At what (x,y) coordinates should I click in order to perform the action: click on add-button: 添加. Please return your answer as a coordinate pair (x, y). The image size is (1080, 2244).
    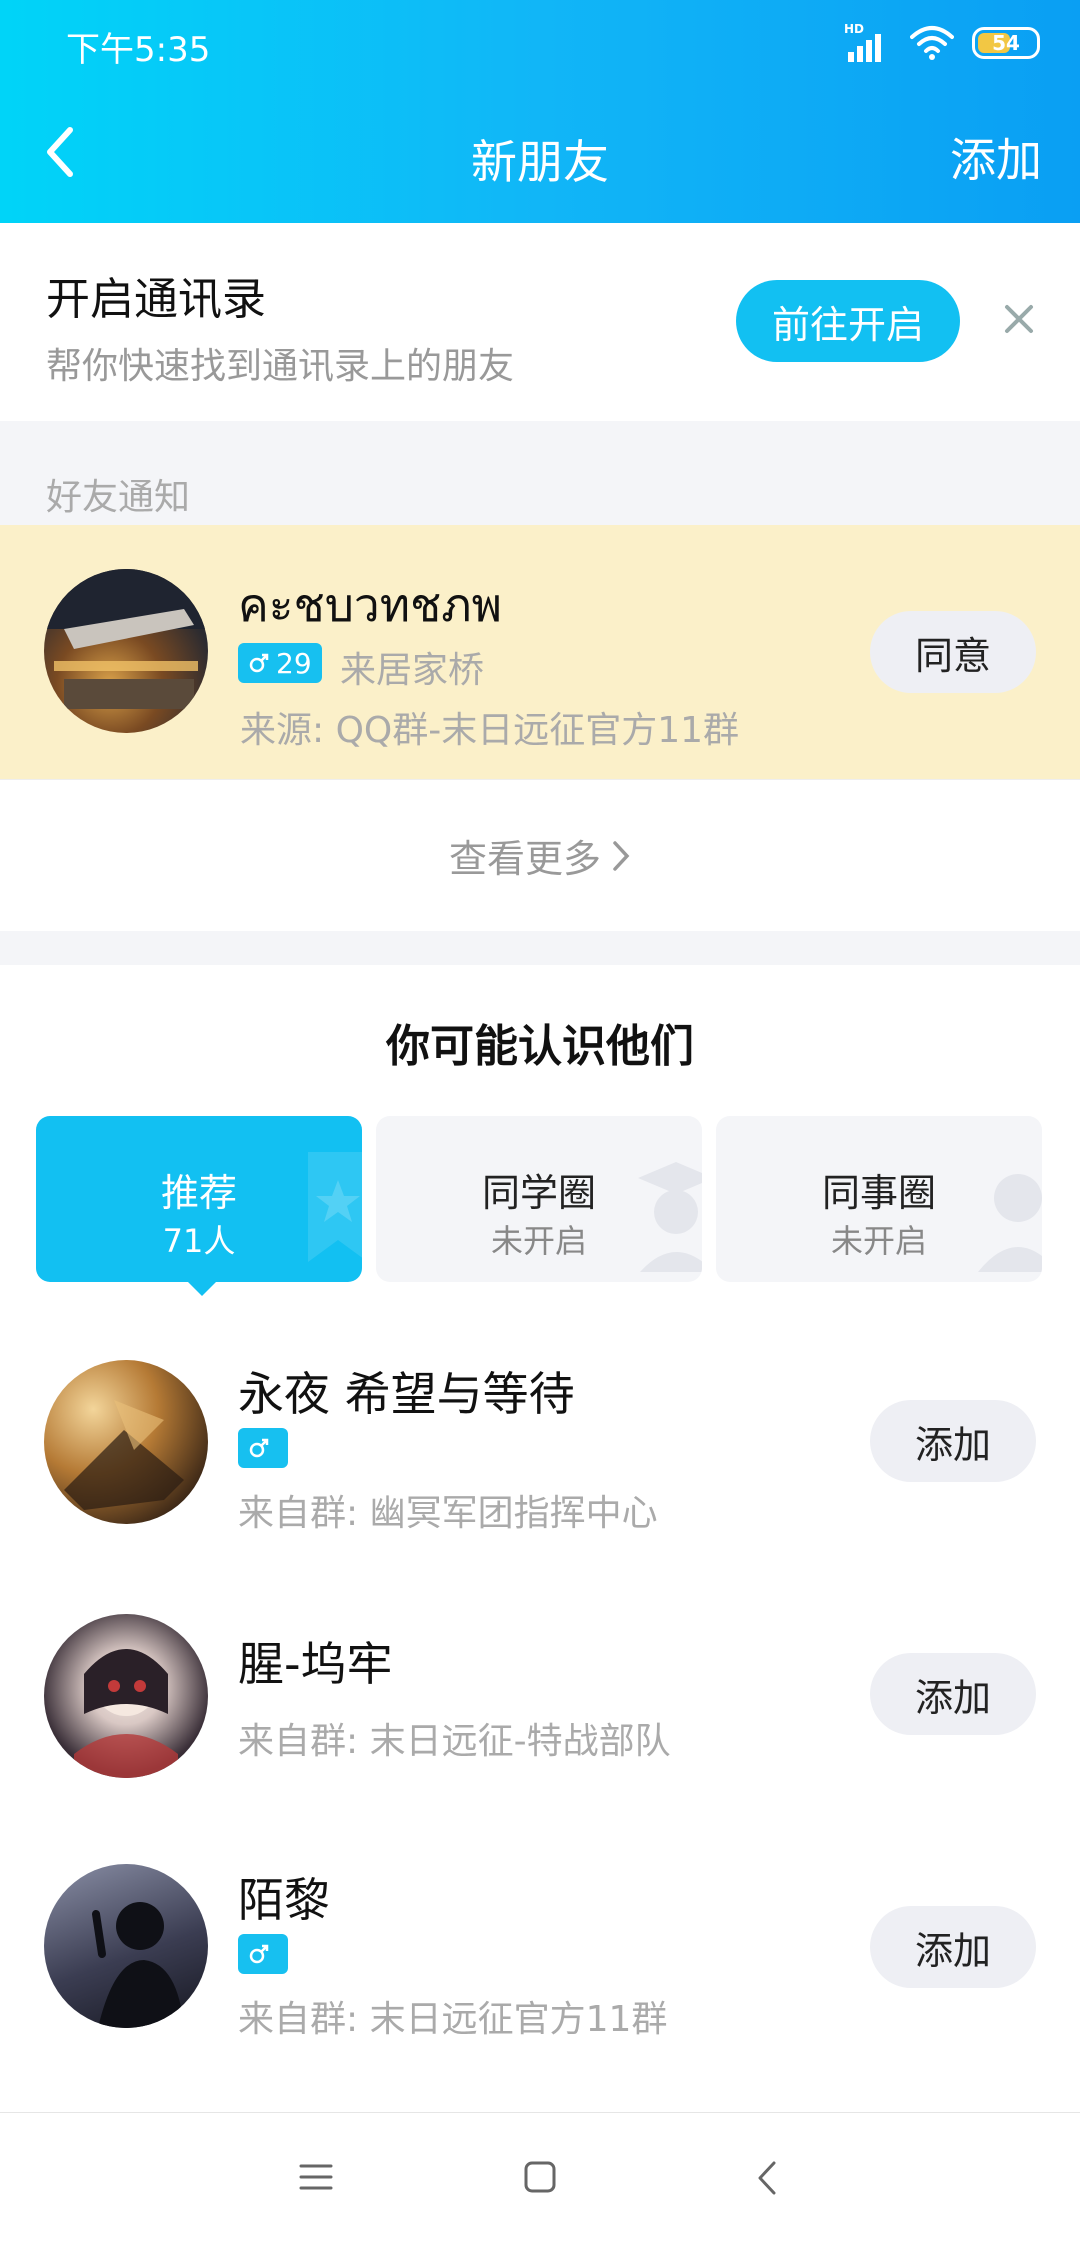
    Looking at the image, I should click on (996, 157).